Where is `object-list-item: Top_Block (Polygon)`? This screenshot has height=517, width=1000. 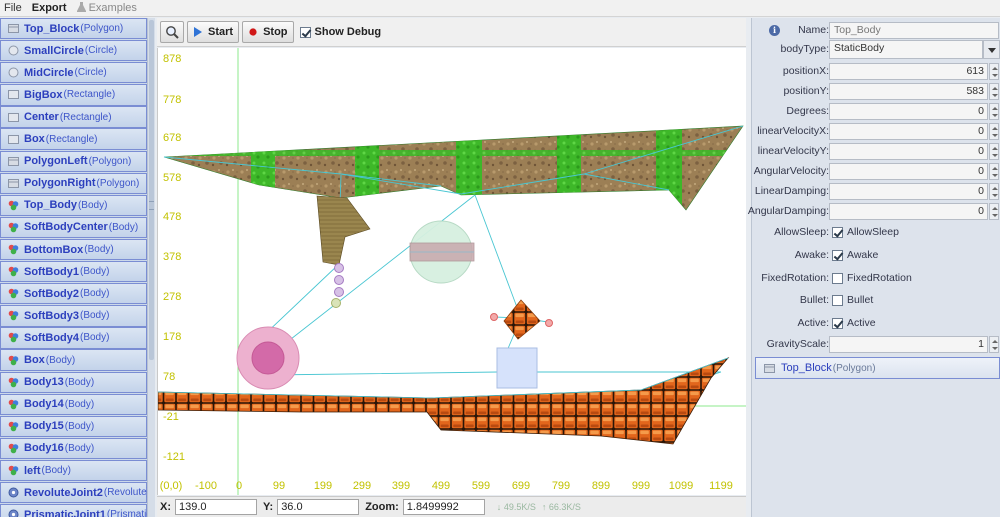 object-list-item: Top_Block (Polygon) is located at coordinates (73, 29).